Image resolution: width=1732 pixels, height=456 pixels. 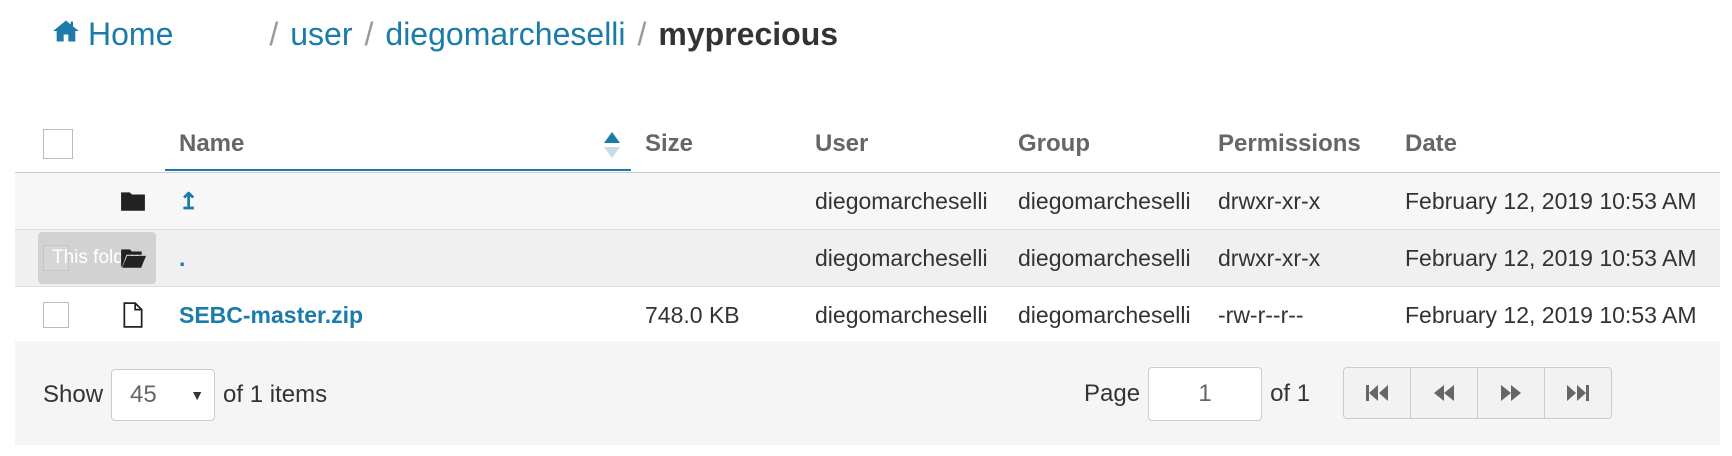 I want to click on table-header: Name Size User Group Permissions Date, so click(x=867, y=144).